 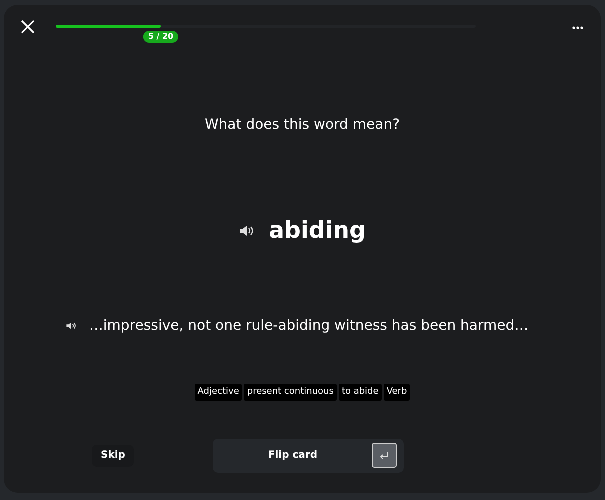 I want to click on tag: Verb, so click(x=397, y=392).